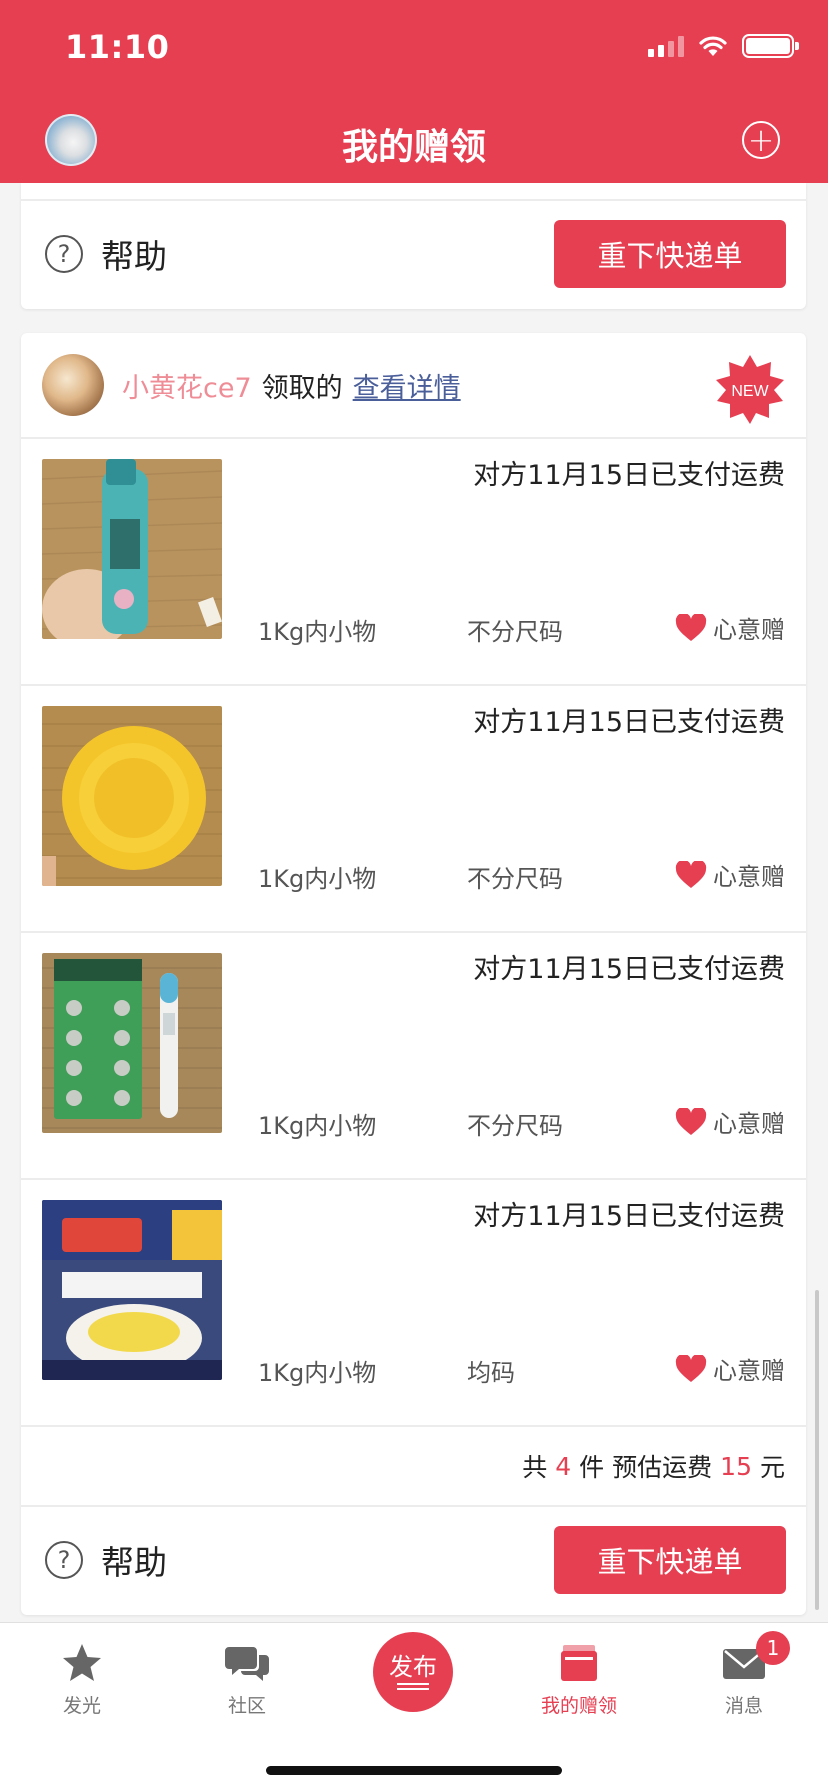 The image size is (828, 1792). I want to click on wifi-icon, so click(713, 46).